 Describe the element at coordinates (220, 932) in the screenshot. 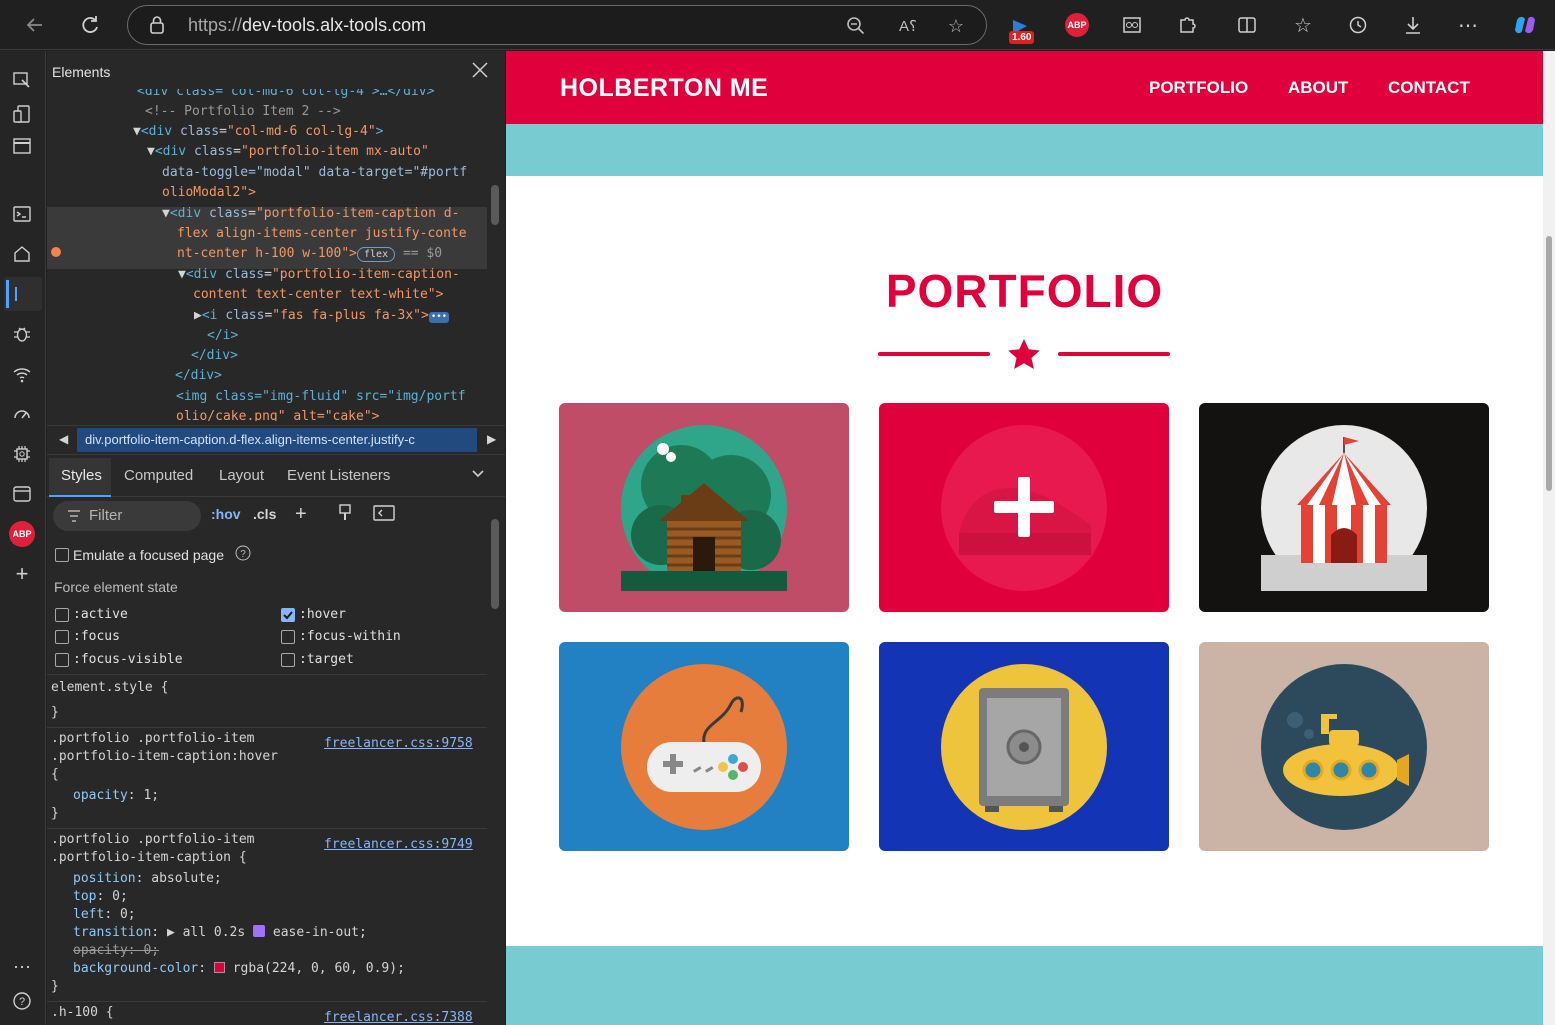

I see `css-declaration: transition: ▶ all 0.2s ease-in-out;` at that location.